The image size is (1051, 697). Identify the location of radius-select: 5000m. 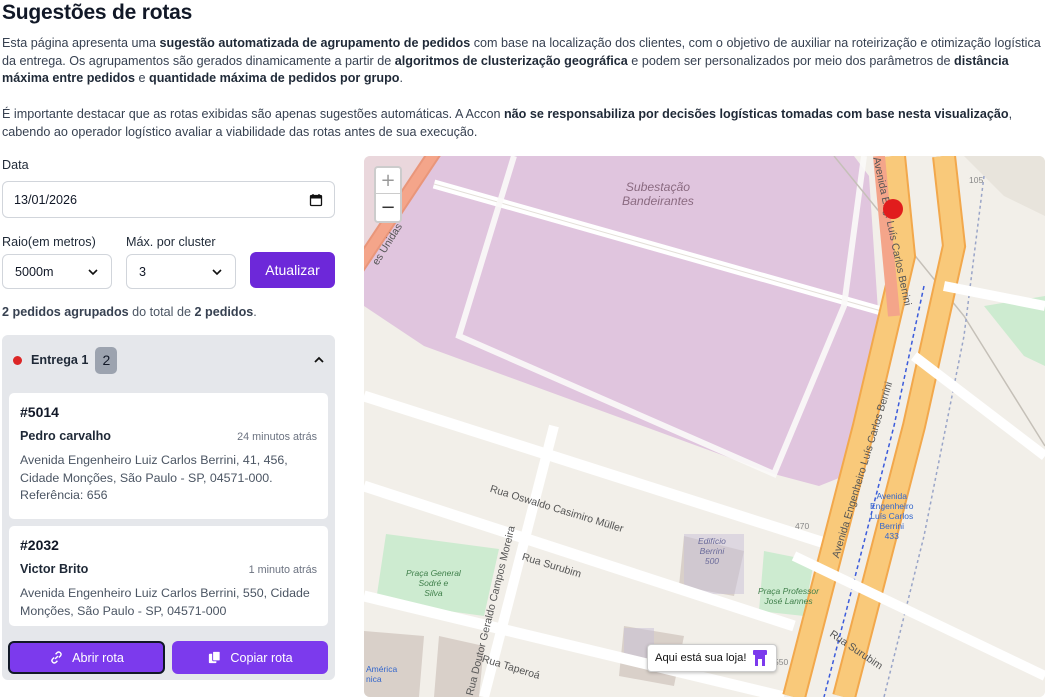
(57, 271).